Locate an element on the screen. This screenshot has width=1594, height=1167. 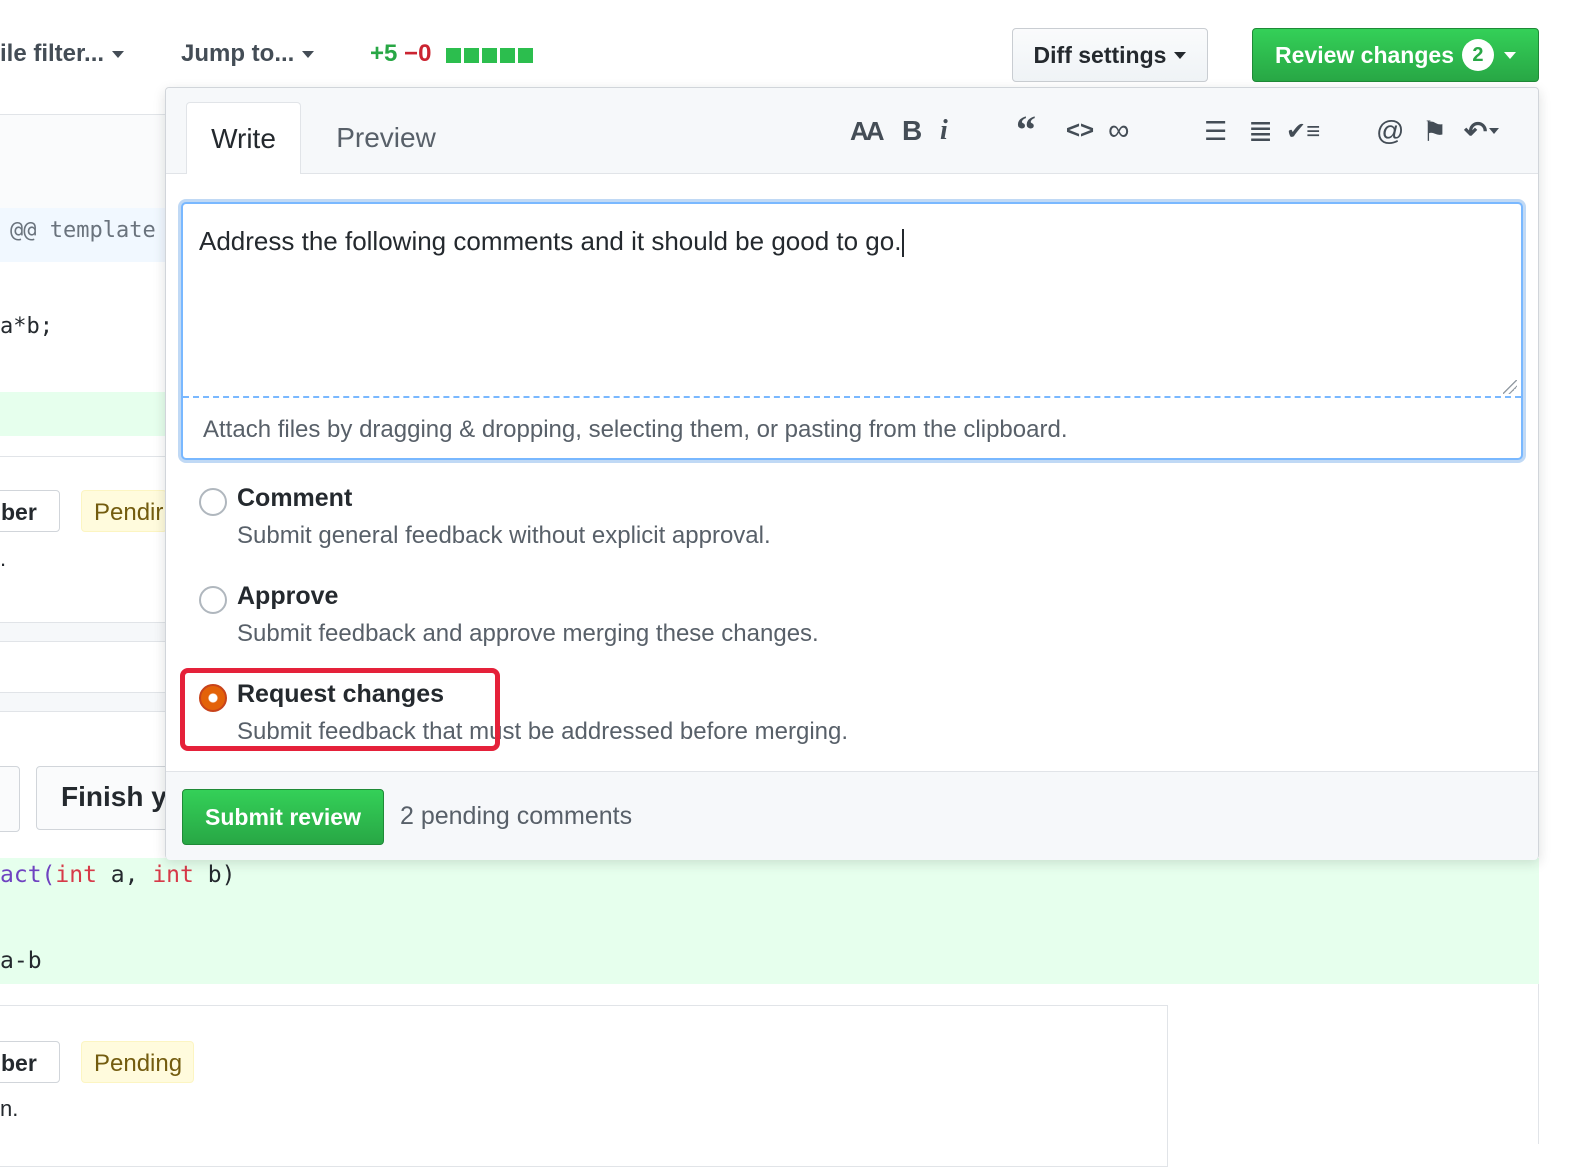
italic-icon: i is located at coordinates (944, 131).